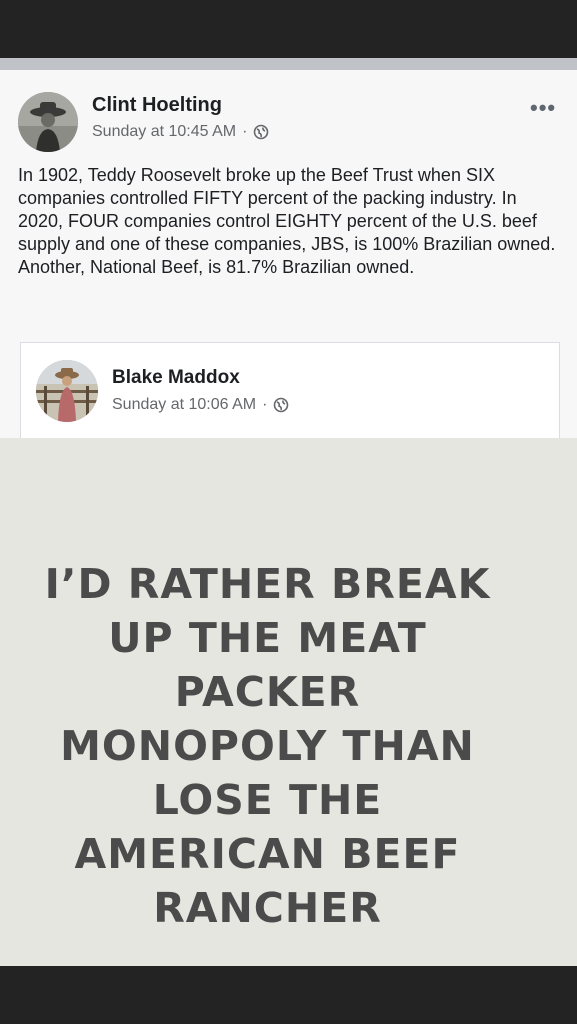  I want to click on author-avatar, so click(48, 122).